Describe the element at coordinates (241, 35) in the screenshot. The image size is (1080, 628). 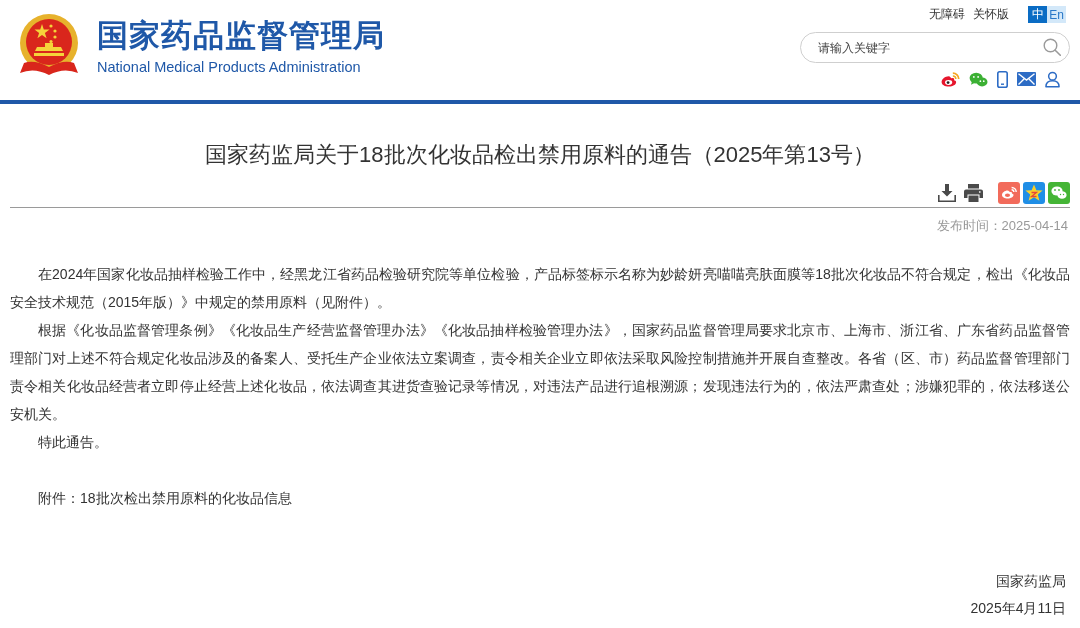
I see `site-title: 国家药品监督管理局` at that location.